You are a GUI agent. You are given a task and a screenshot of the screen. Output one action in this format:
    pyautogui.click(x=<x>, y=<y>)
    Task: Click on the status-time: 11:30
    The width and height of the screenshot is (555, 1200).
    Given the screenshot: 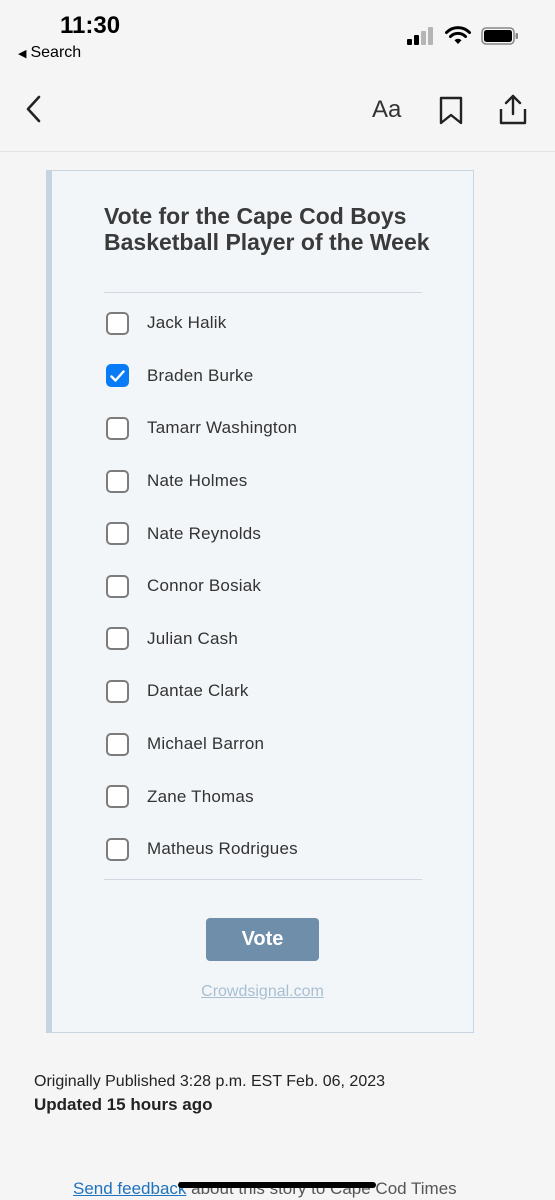 What is the action you would take?
    pyautogui.click(x=90, y=25)
    